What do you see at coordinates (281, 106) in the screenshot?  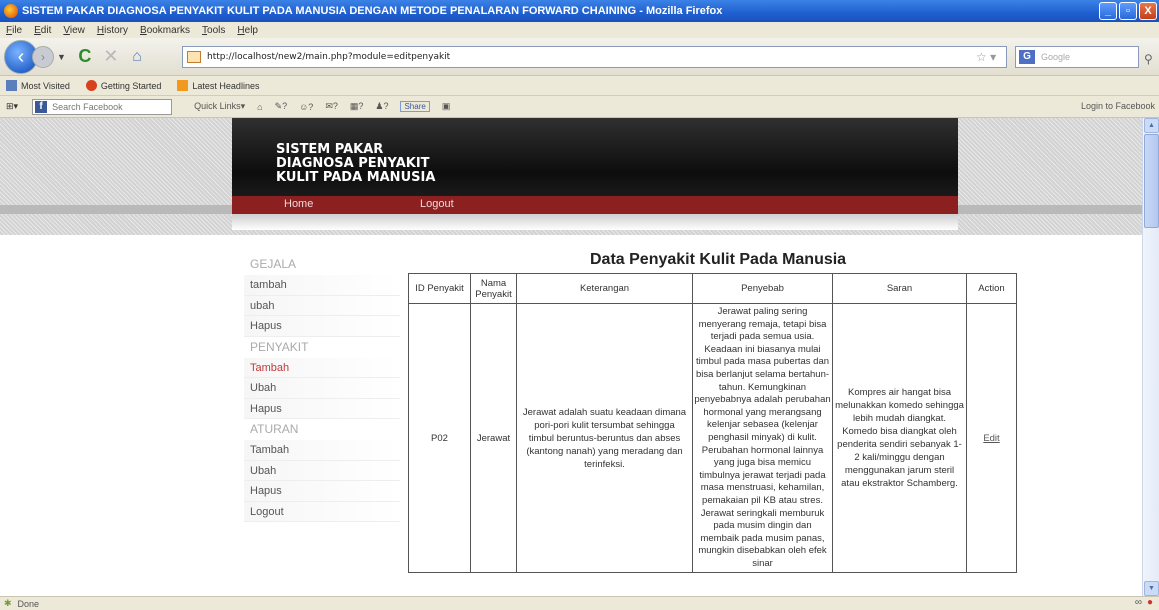 I see `fb-status-icon: ✎?` at bounding box center [281, 106].